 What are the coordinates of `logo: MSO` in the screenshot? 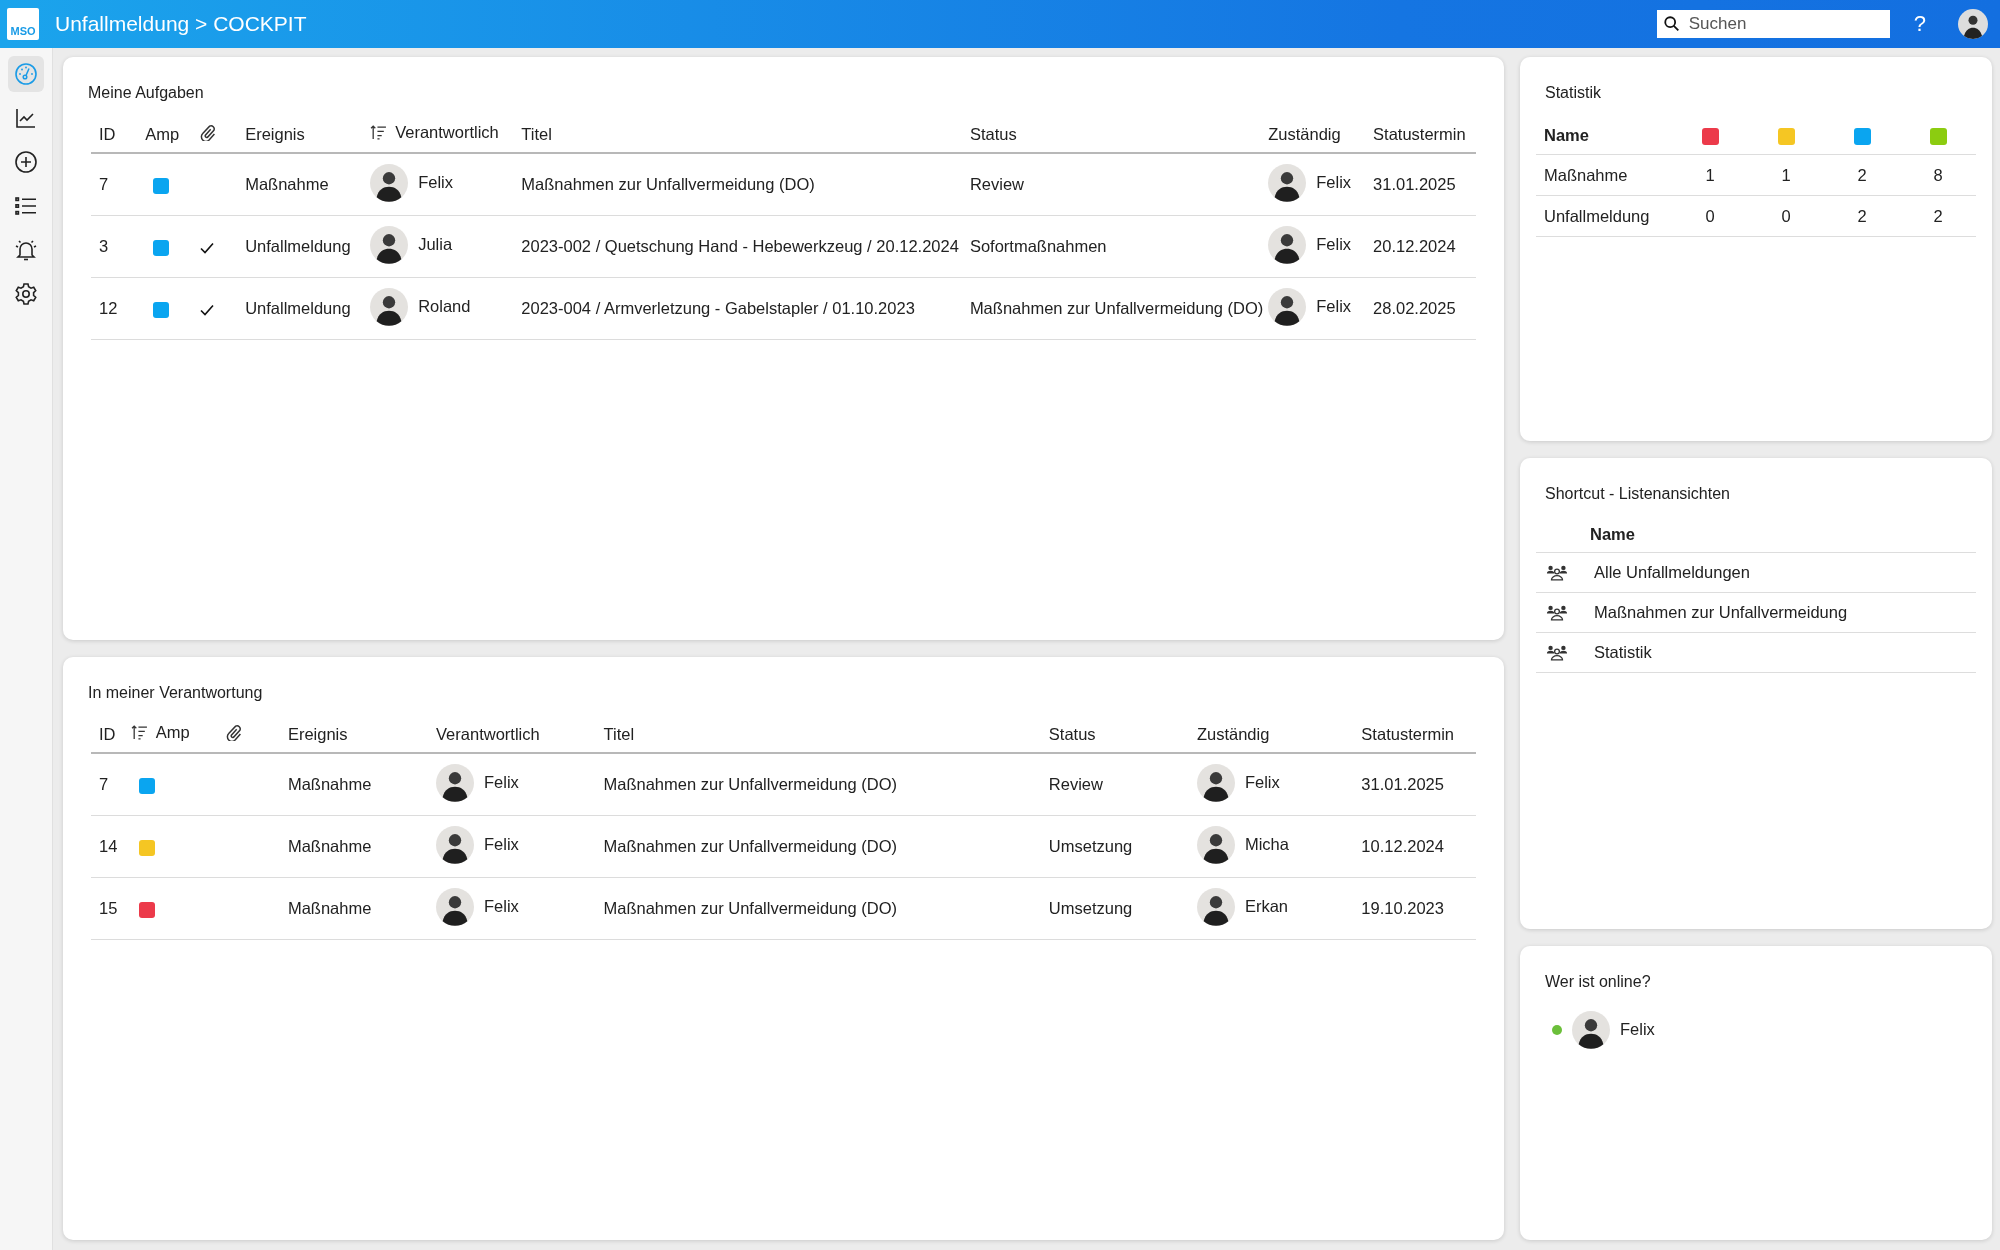 It's located at (23, 24).